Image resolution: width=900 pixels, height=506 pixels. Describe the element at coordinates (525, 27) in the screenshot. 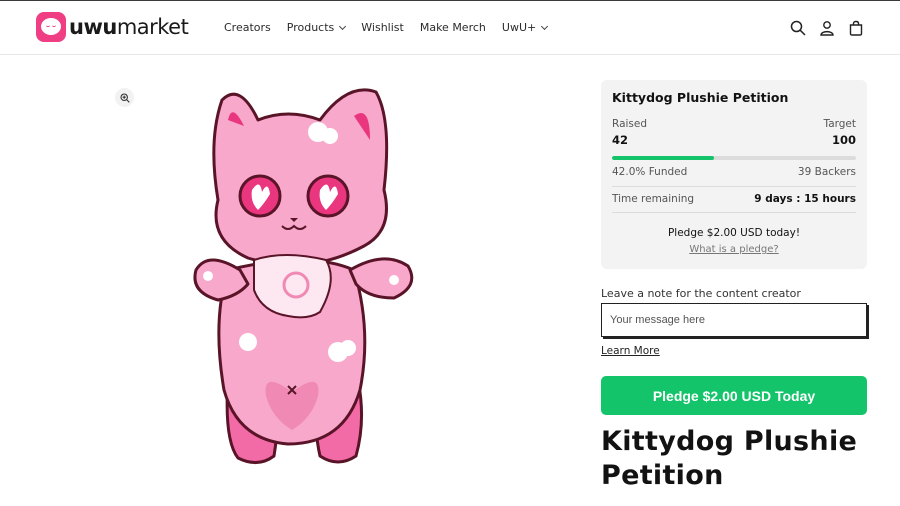

I see `nav-item-uwu-plus: UwU+` at that location.